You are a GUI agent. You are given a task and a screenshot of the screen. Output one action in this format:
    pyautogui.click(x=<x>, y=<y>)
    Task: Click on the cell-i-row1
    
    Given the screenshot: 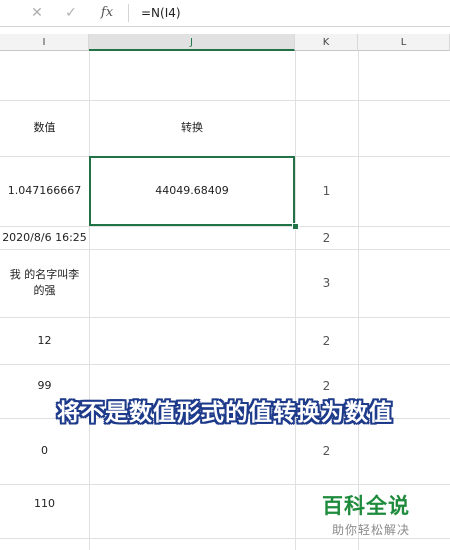 What is the action you would take?
    pyautogui.click(x=44, y=75)
    